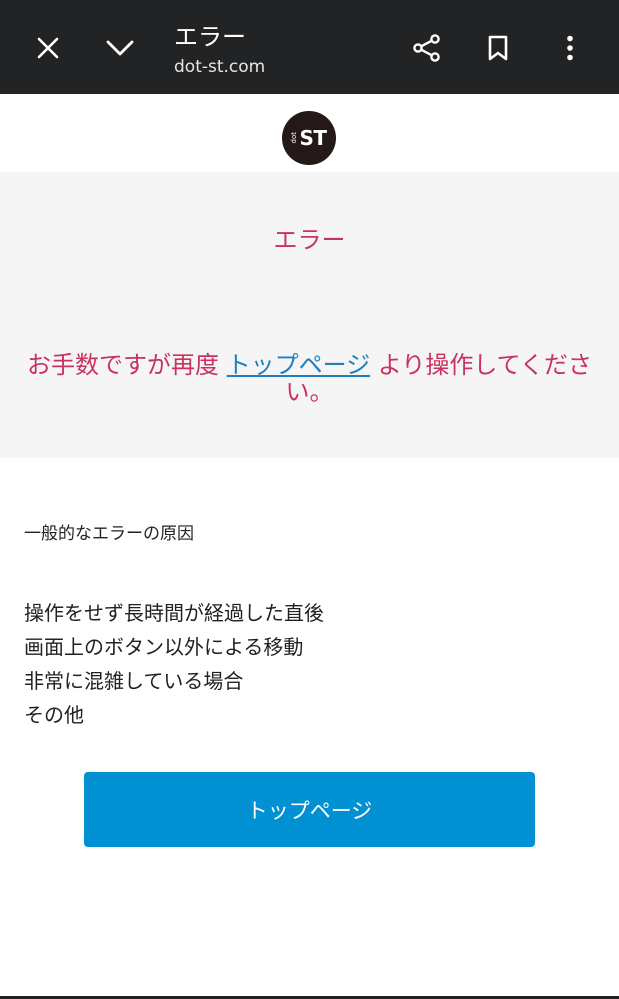 The height and width of the screenshot is (999, 619). I want to click on page-title-block: エラー dot-st.com, so click(219, 50).